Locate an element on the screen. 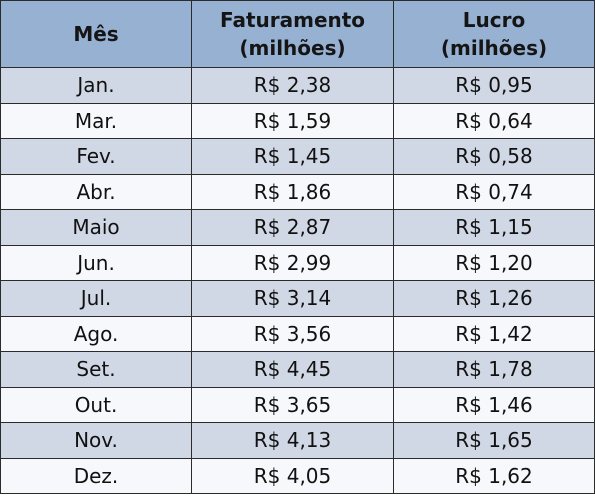 The height and width of the screenshot is (501, 595). cell-revenue: R$ 3,56 is located at coordinates (292, 333).